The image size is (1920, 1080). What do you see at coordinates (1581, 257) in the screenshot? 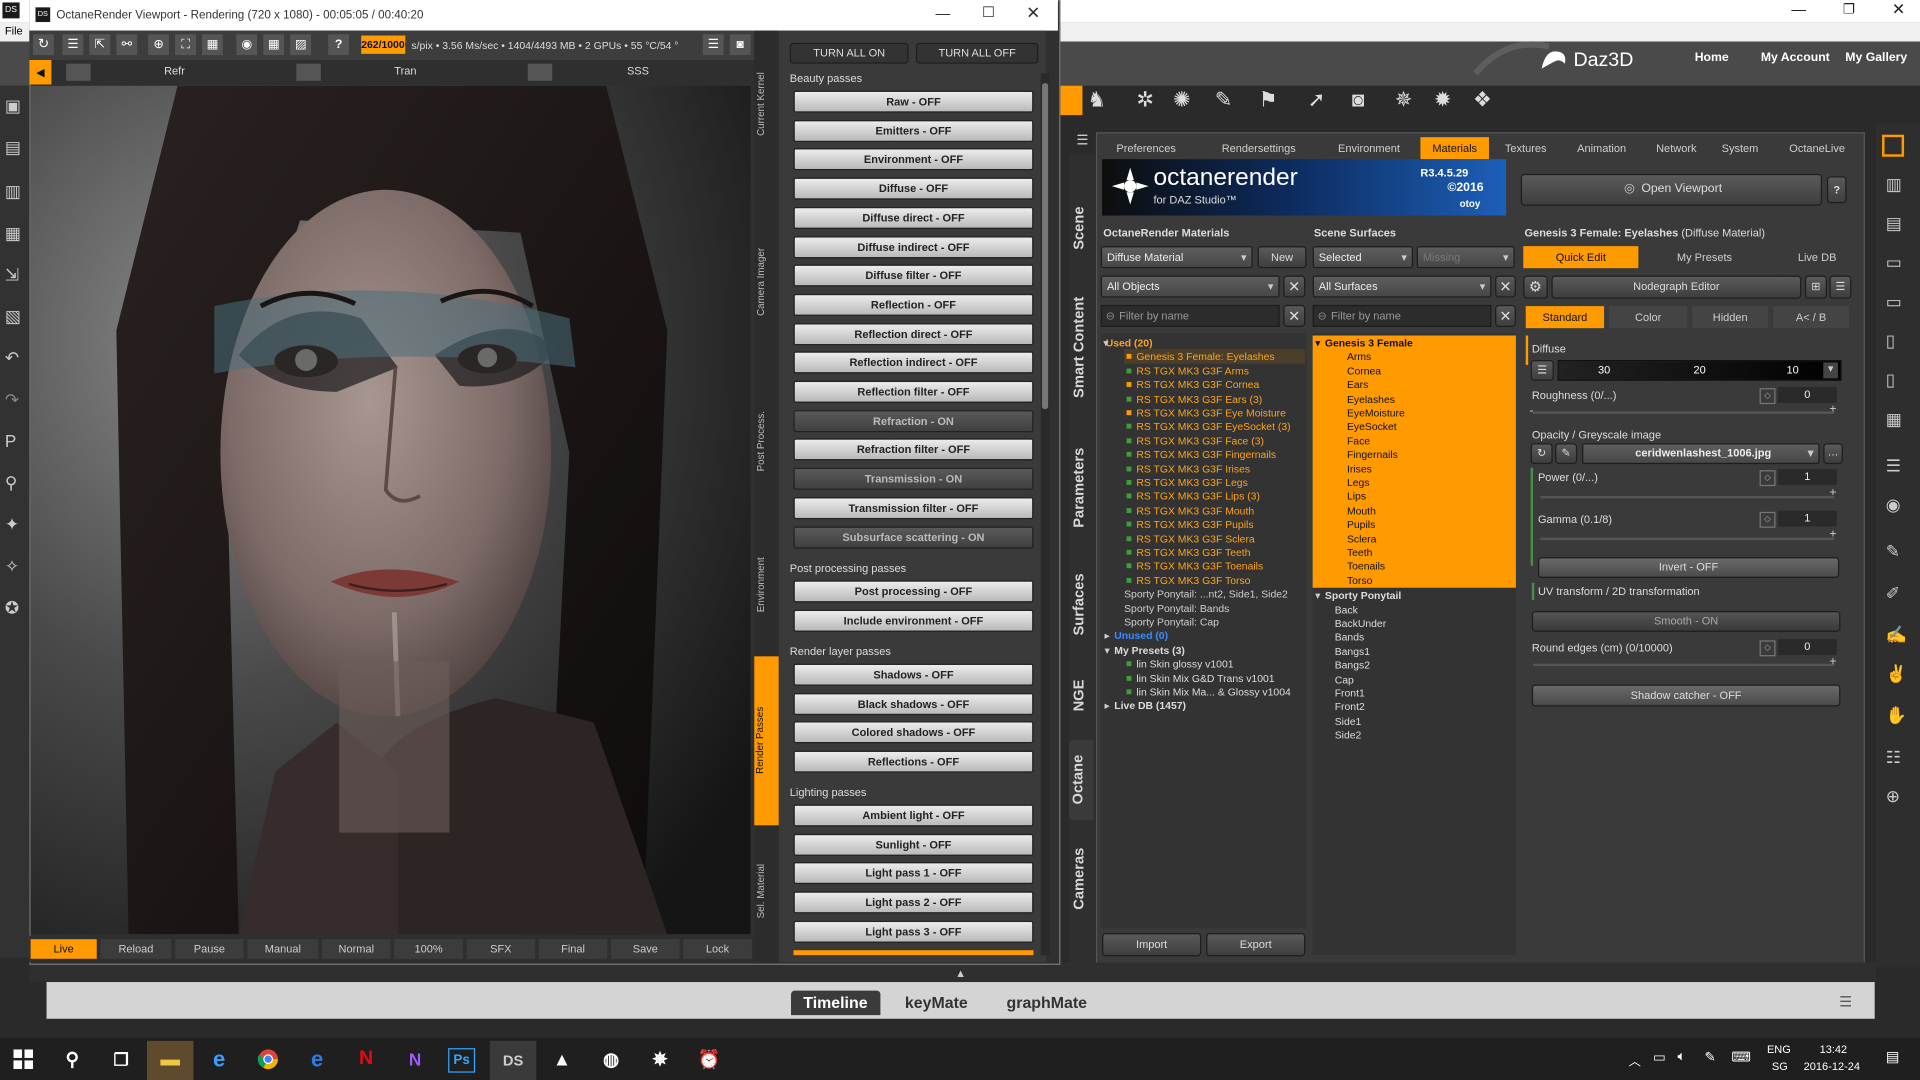
I see `tab-quick-edit: Quick Edit` at bounding box center [1581, 257].